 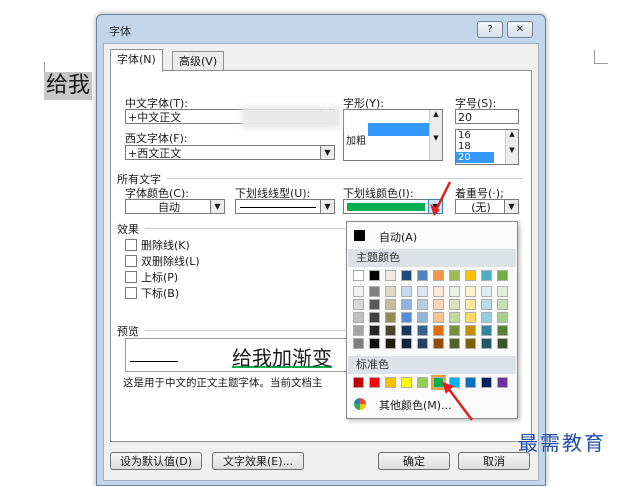 I want to click on style-list: 加粗 ▲ ▼, so click(x=393, y=135).